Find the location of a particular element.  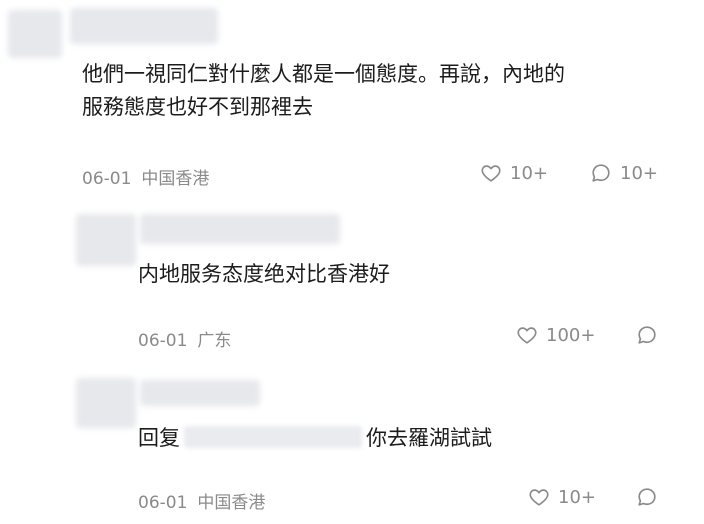

comment-text: 回复 你去羅湖試試 is located at coordinates (315, 438).